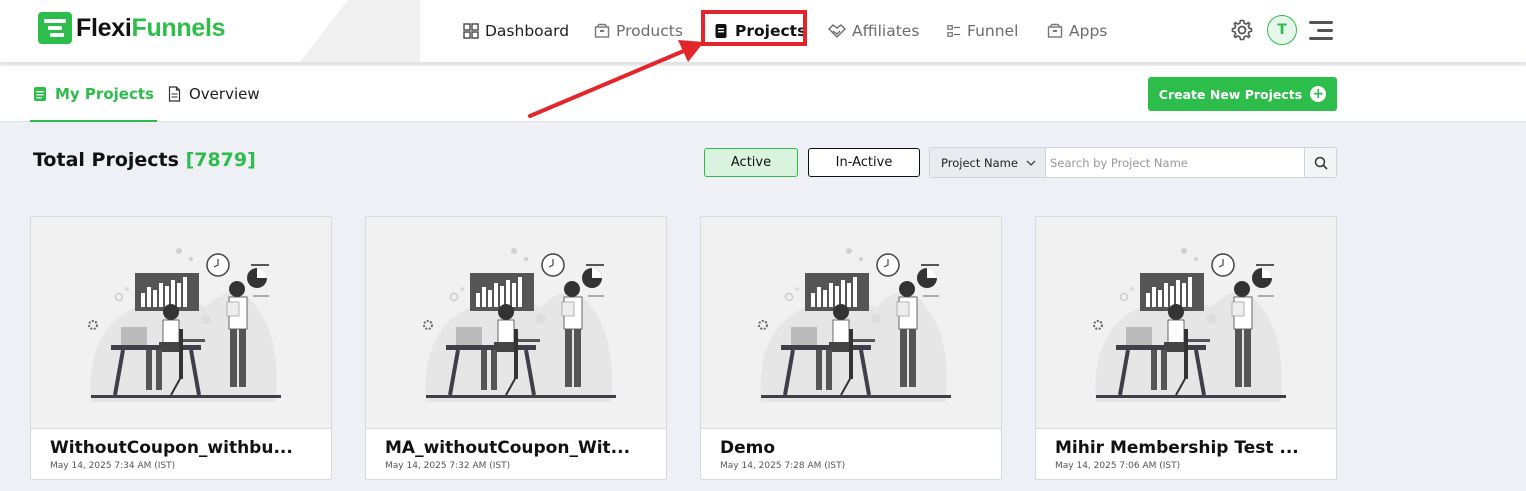 The image size is (1526, 491). Describe the element at coordinates (602, 30) in the screenshot. I see `products-icon` at that location.